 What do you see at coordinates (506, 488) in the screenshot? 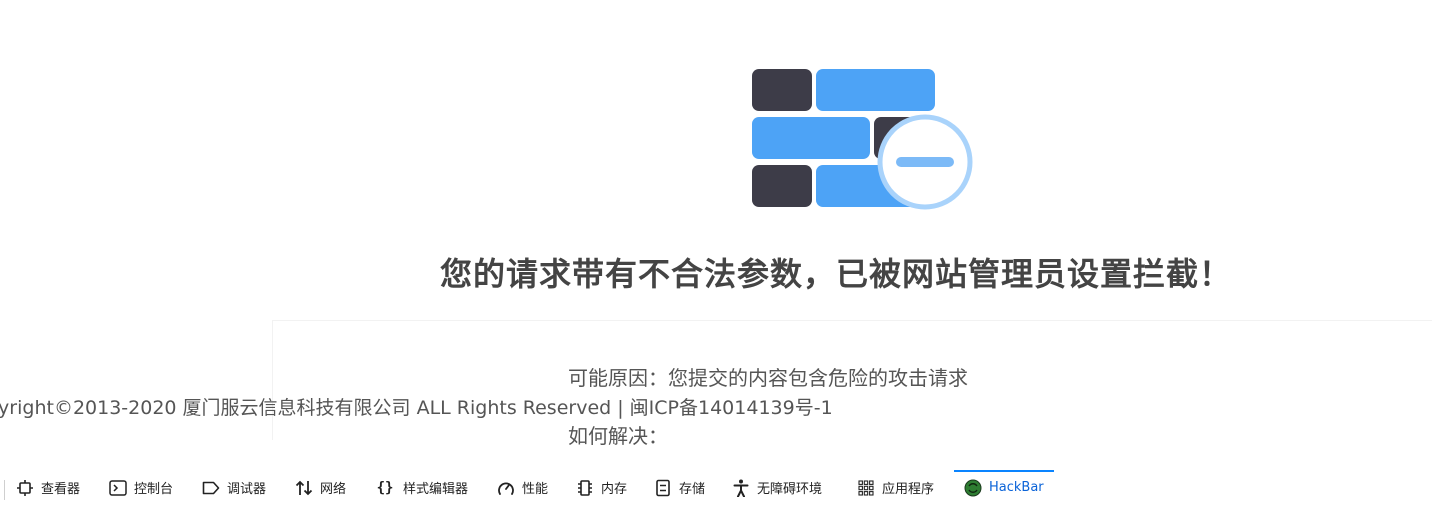
I see `performance-icon` at bounding box center [506, 488].